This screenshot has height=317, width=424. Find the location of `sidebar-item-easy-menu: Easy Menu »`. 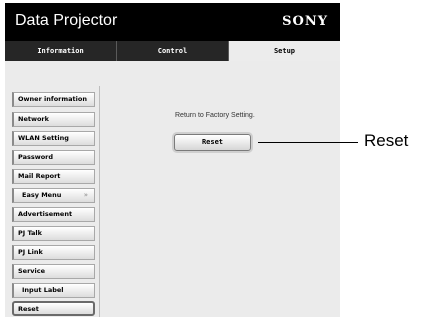

sidebar-item-easy-menu: Easy Menu » is located at coordinates (53, 195).